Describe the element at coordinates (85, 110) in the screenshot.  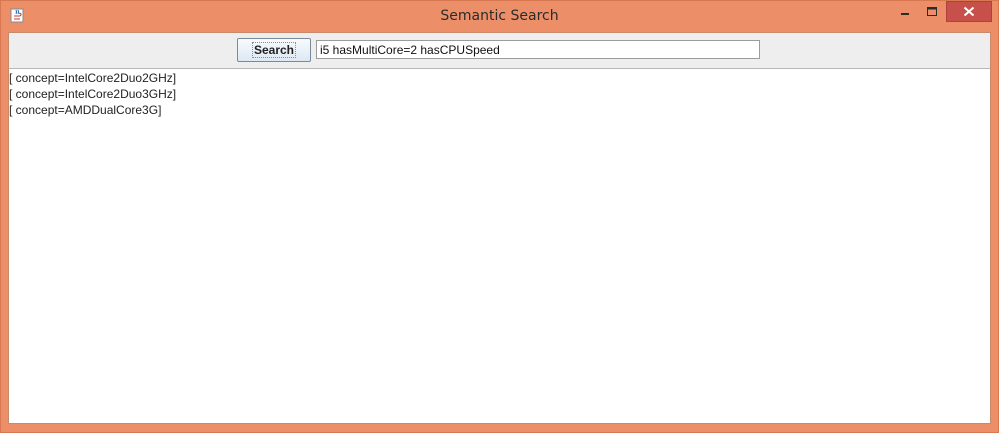
I see `result-item: [ concept=AMDDualCore3G]` at that location.